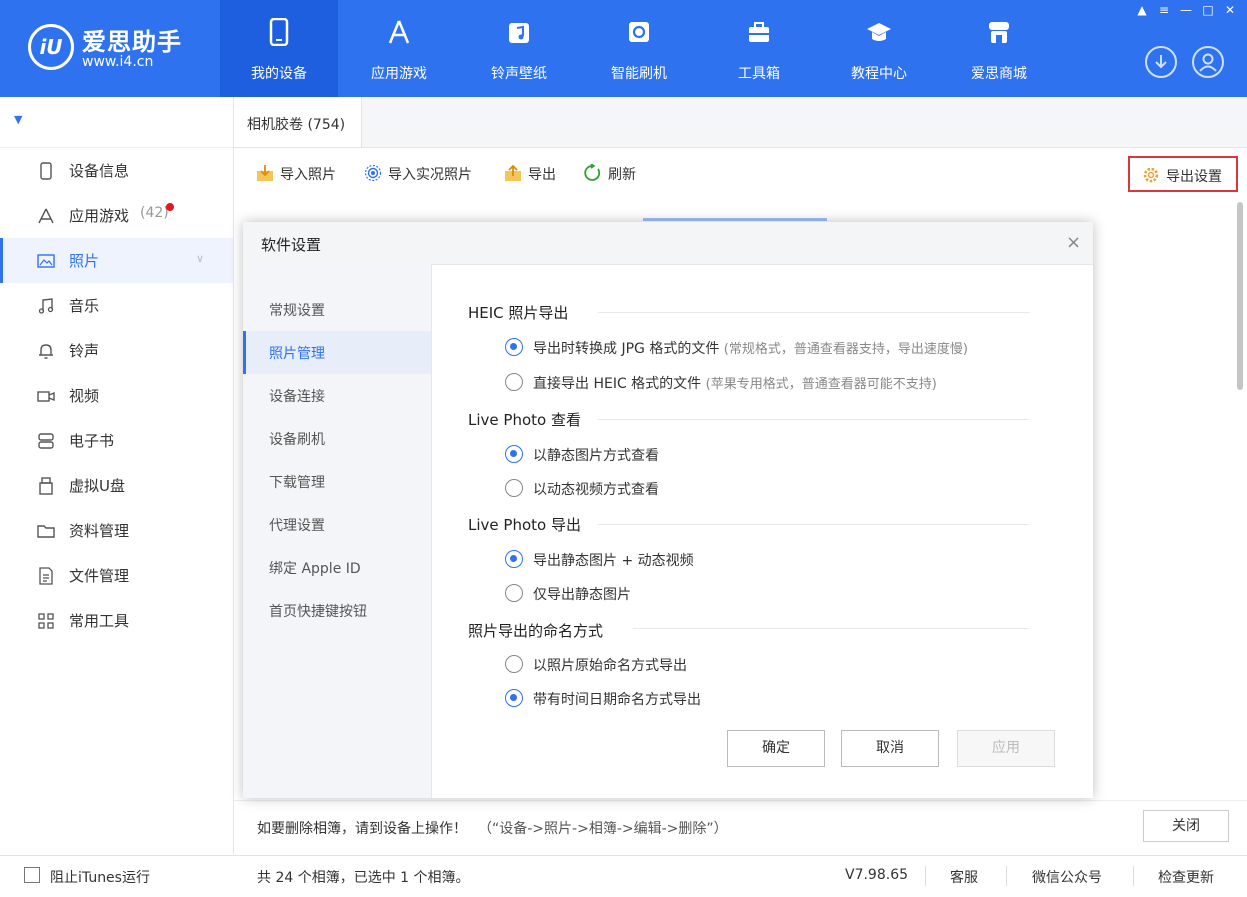 This screenshot has width=1247, height=897. Describe the element at coordinates (759, 48) in the screenshot. I see `nav-toolbox: 工具箱` at that location.